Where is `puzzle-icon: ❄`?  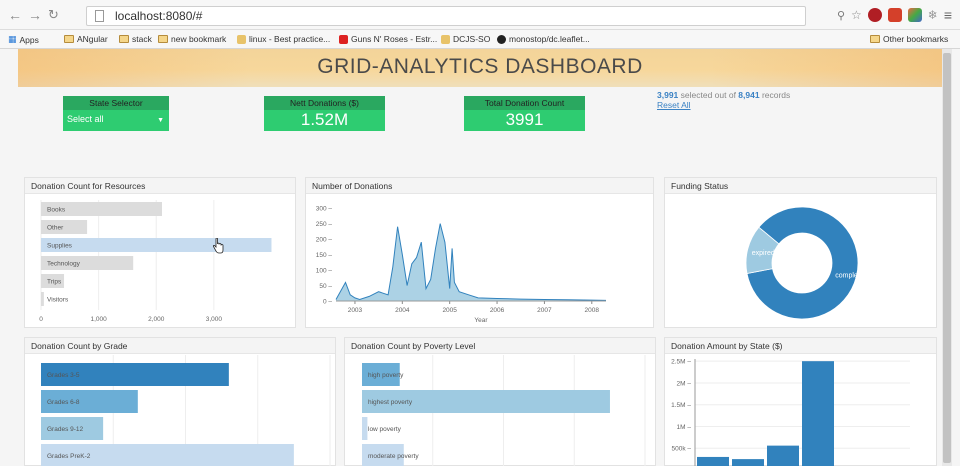 puzzle-icon: ❄ is located at coordinates (933, 15).